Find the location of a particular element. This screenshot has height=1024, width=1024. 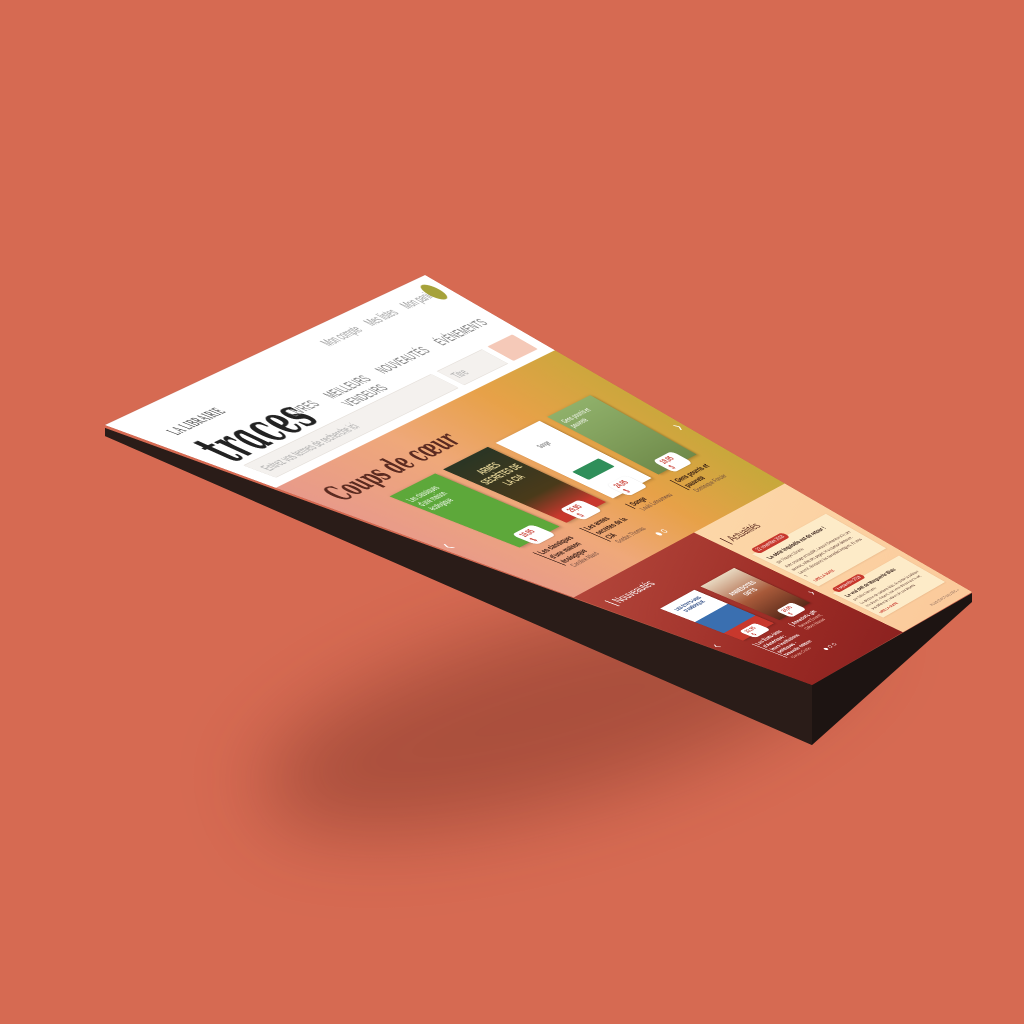

nav-cartes-cadeaux: CARTES-CADEAUX is located at coordinates (519, 313).